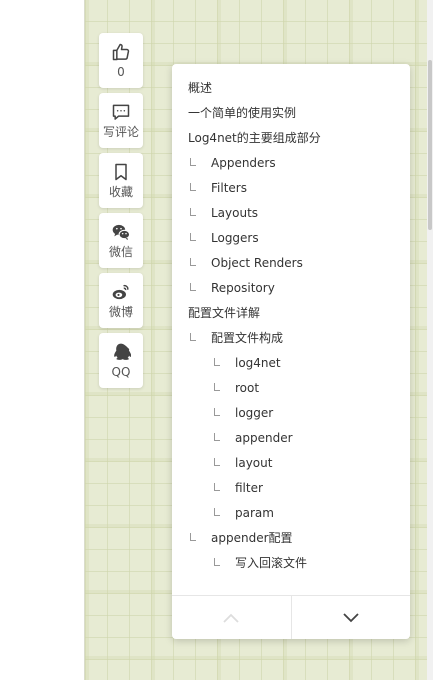  What do you see at coordinates (121, 72) in the screenshot?
I see `like-count: 0` at bounding box center [121, 72].